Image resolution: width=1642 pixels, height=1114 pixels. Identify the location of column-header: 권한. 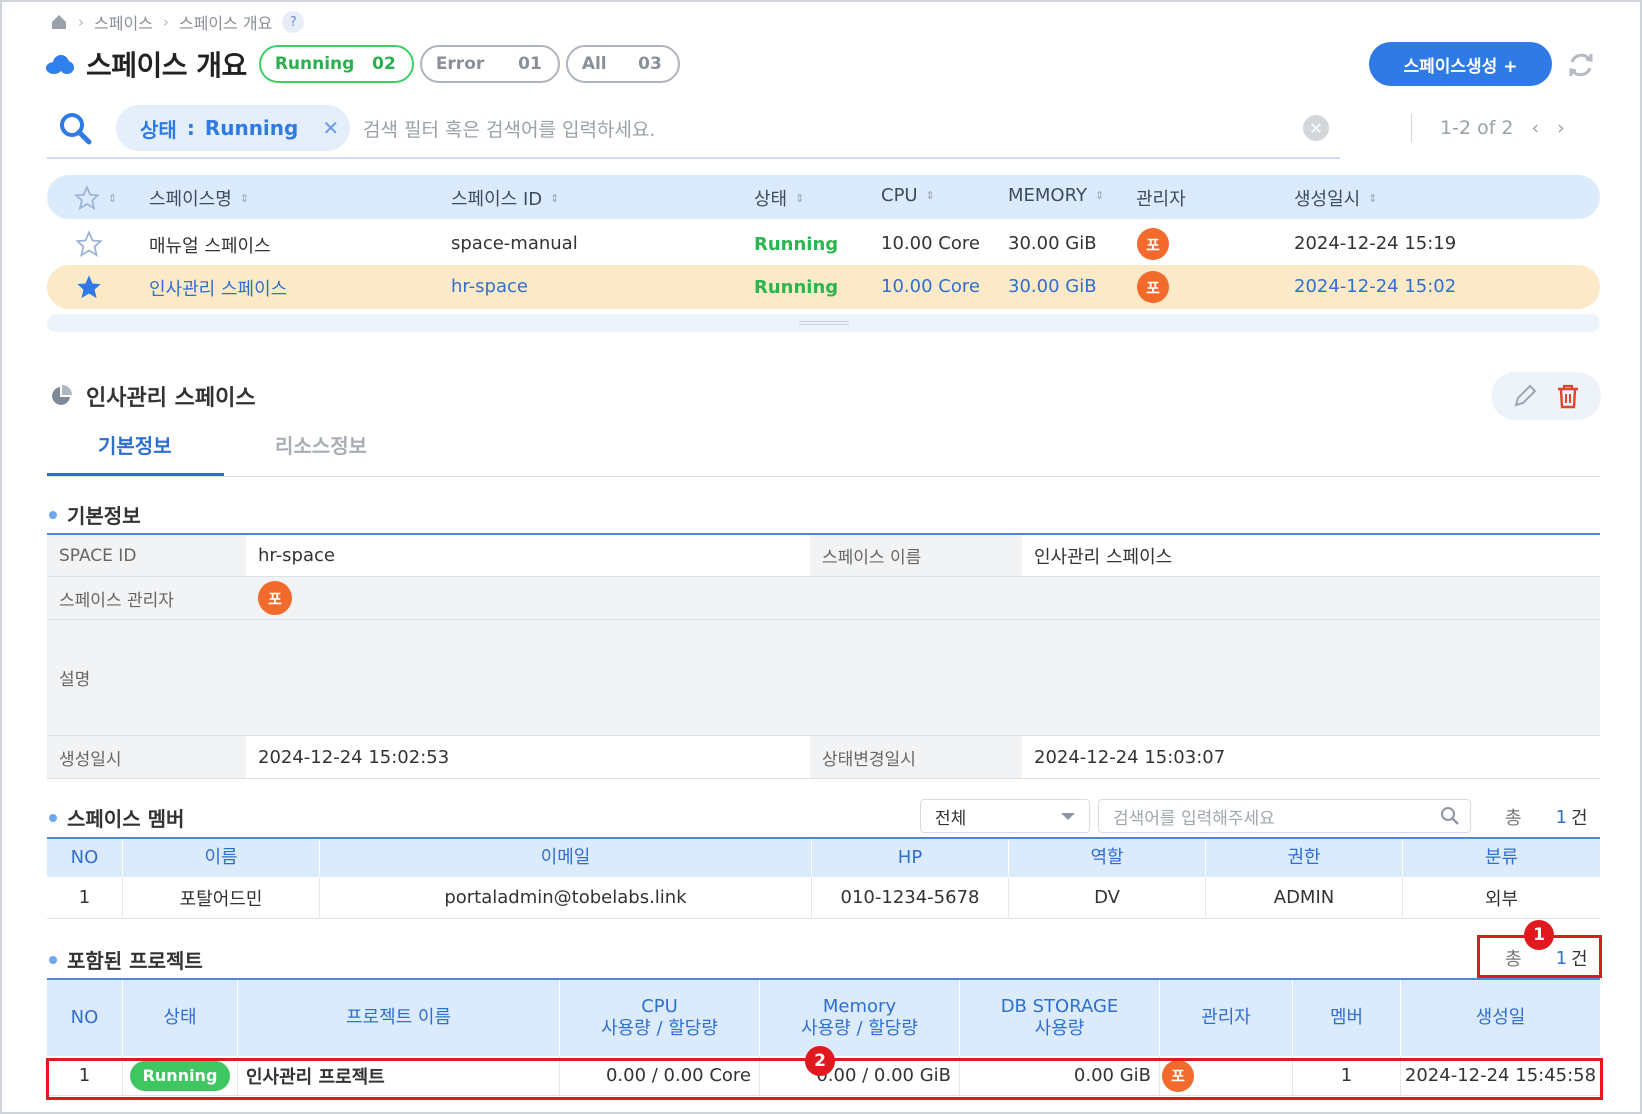
(1304, 858).